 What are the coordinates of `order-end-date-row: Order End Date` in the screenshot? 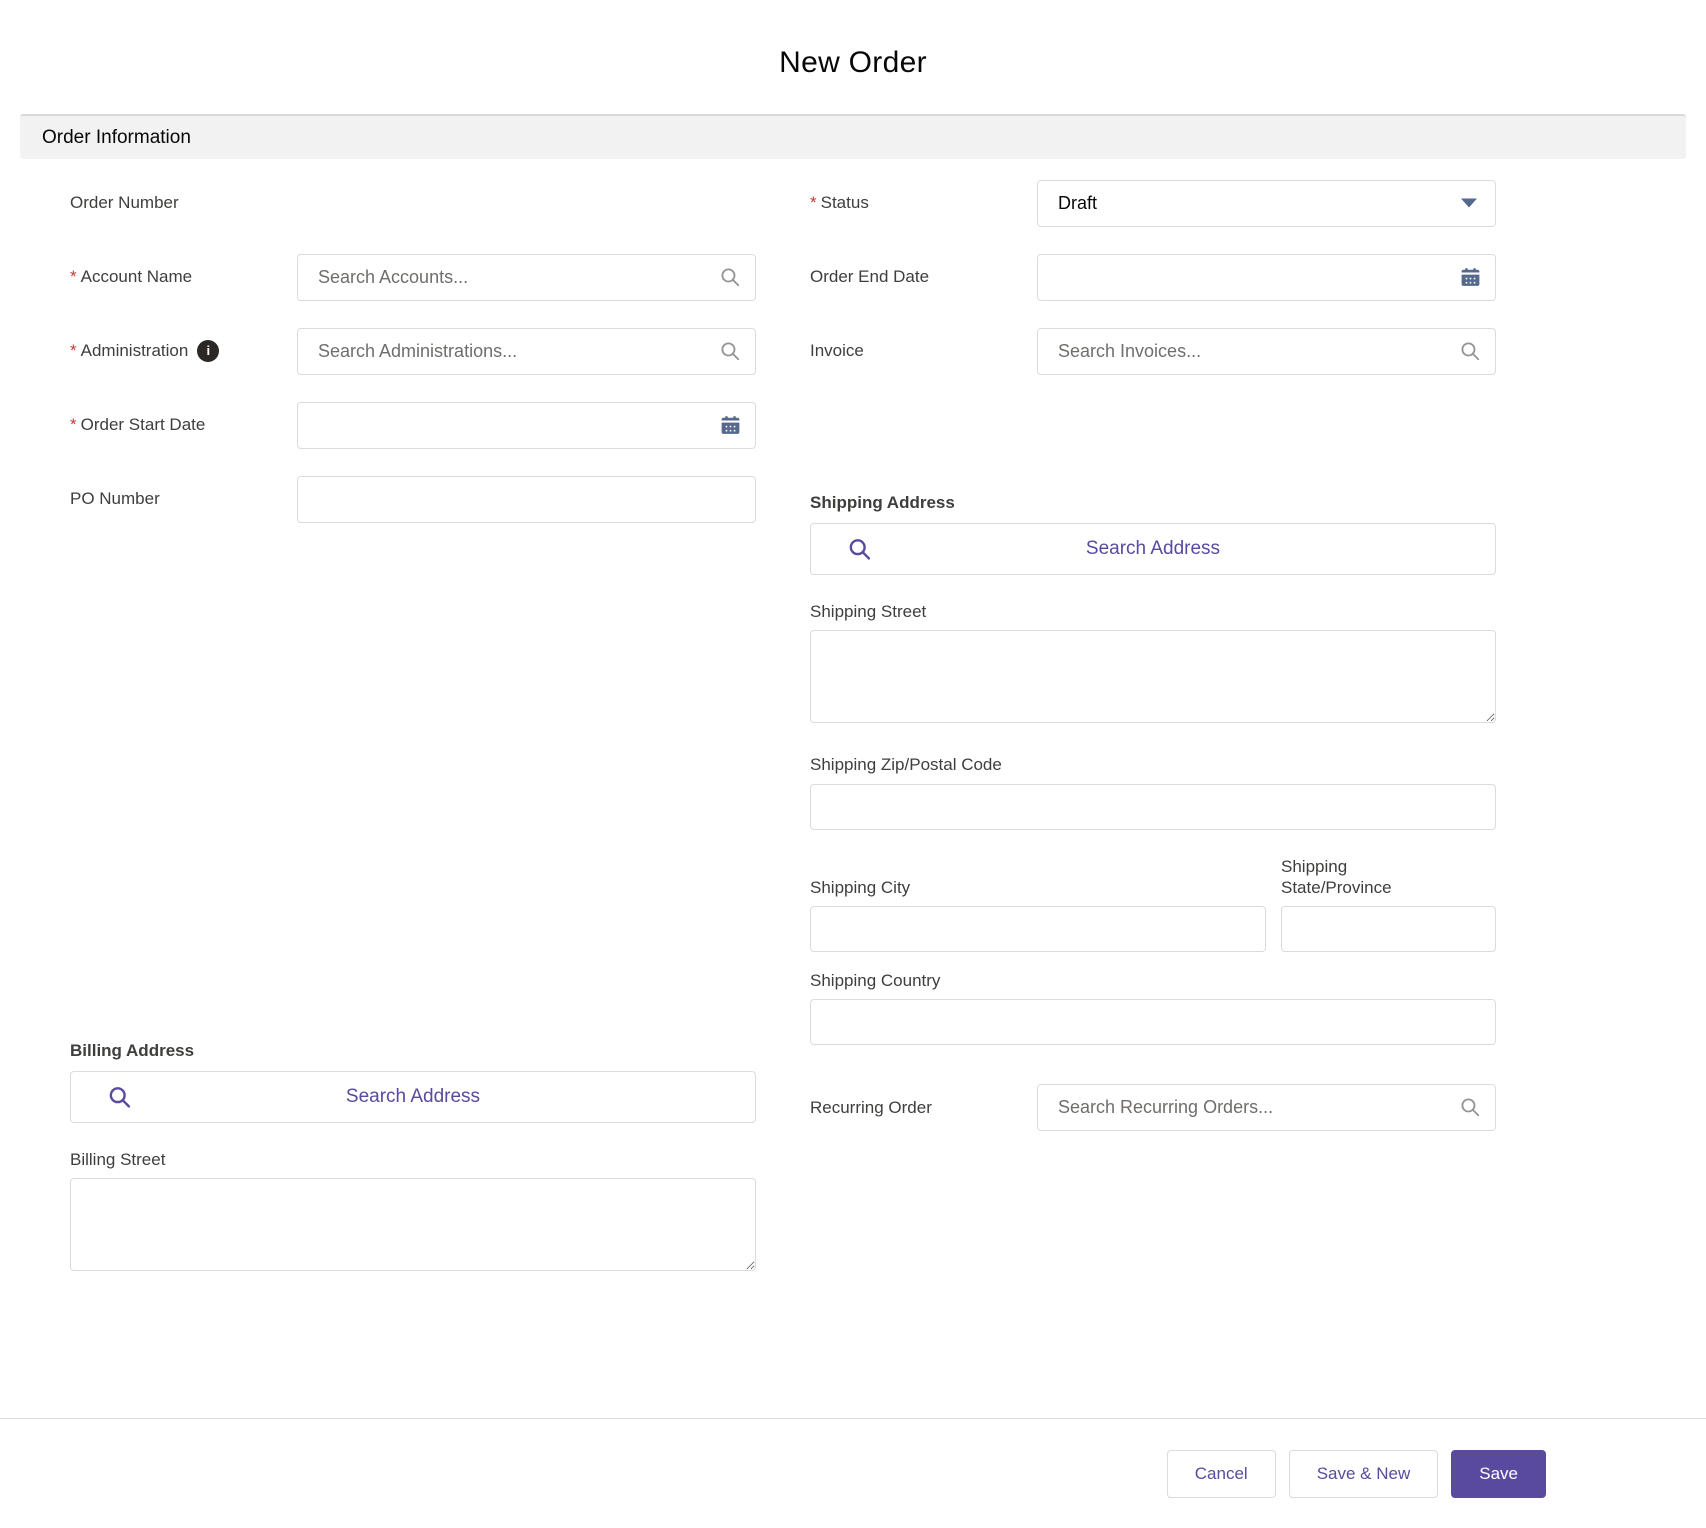 It's located at (1153, 277).